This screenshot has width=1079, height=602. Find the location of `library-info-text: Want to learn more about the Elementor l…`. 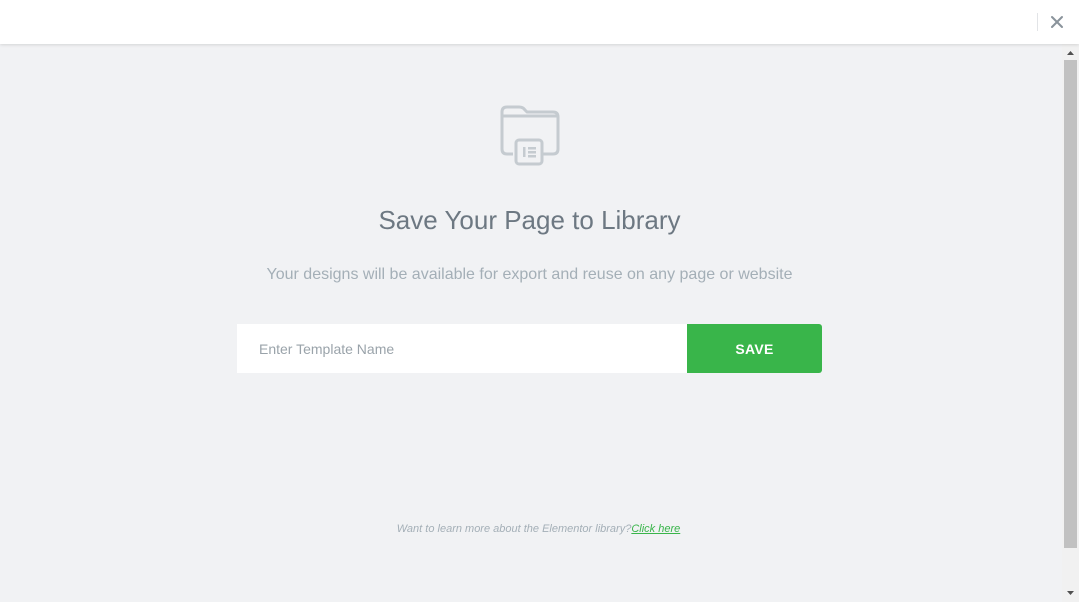

library-info-text: Want to learn more about the Elementor l… is located at coordinates (514, 529).